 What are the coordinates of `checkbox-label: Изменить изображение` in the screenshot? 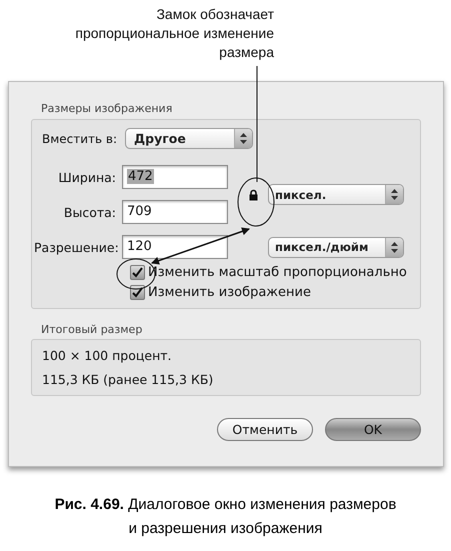 It's located at (229, 292).